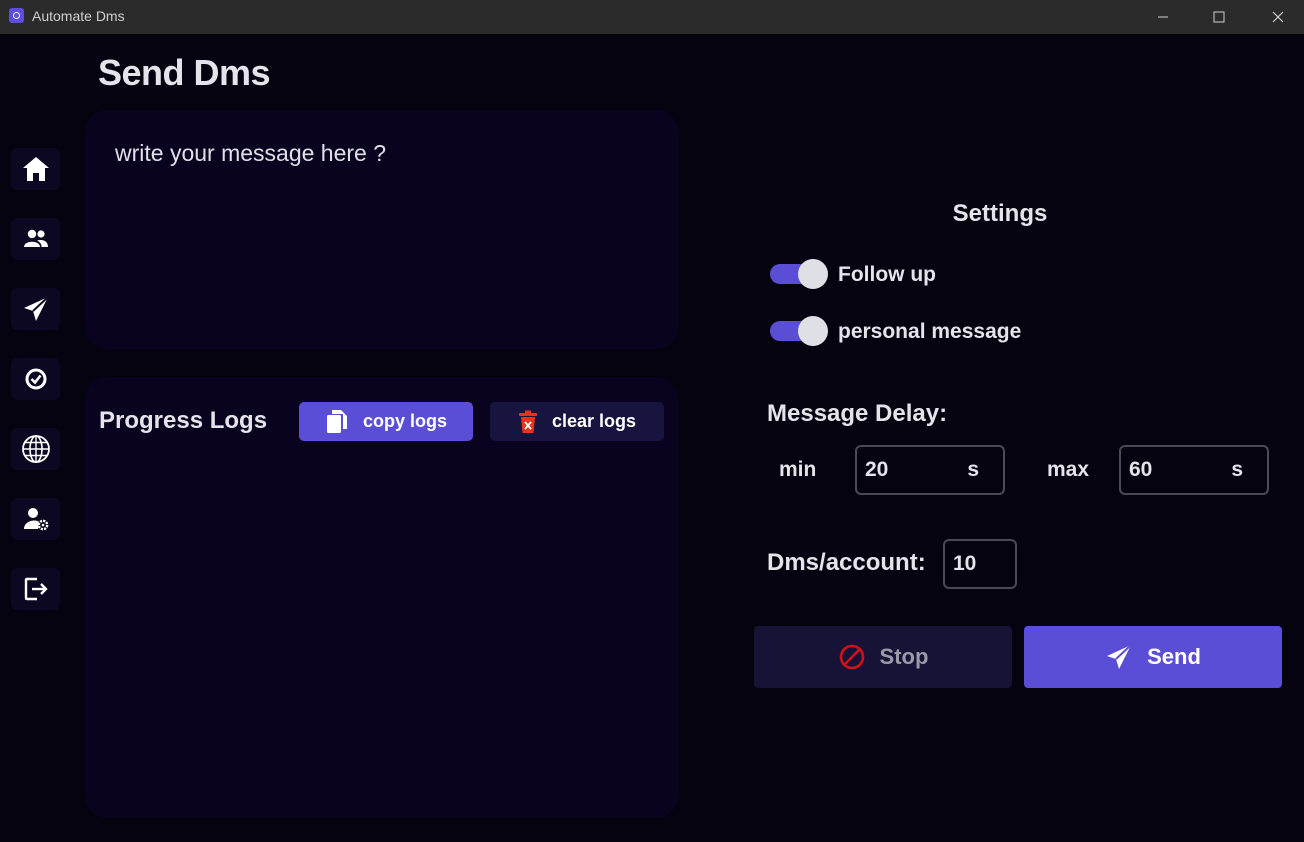  I want to click on copy-logs-label: copy logs, so click(404, 421).